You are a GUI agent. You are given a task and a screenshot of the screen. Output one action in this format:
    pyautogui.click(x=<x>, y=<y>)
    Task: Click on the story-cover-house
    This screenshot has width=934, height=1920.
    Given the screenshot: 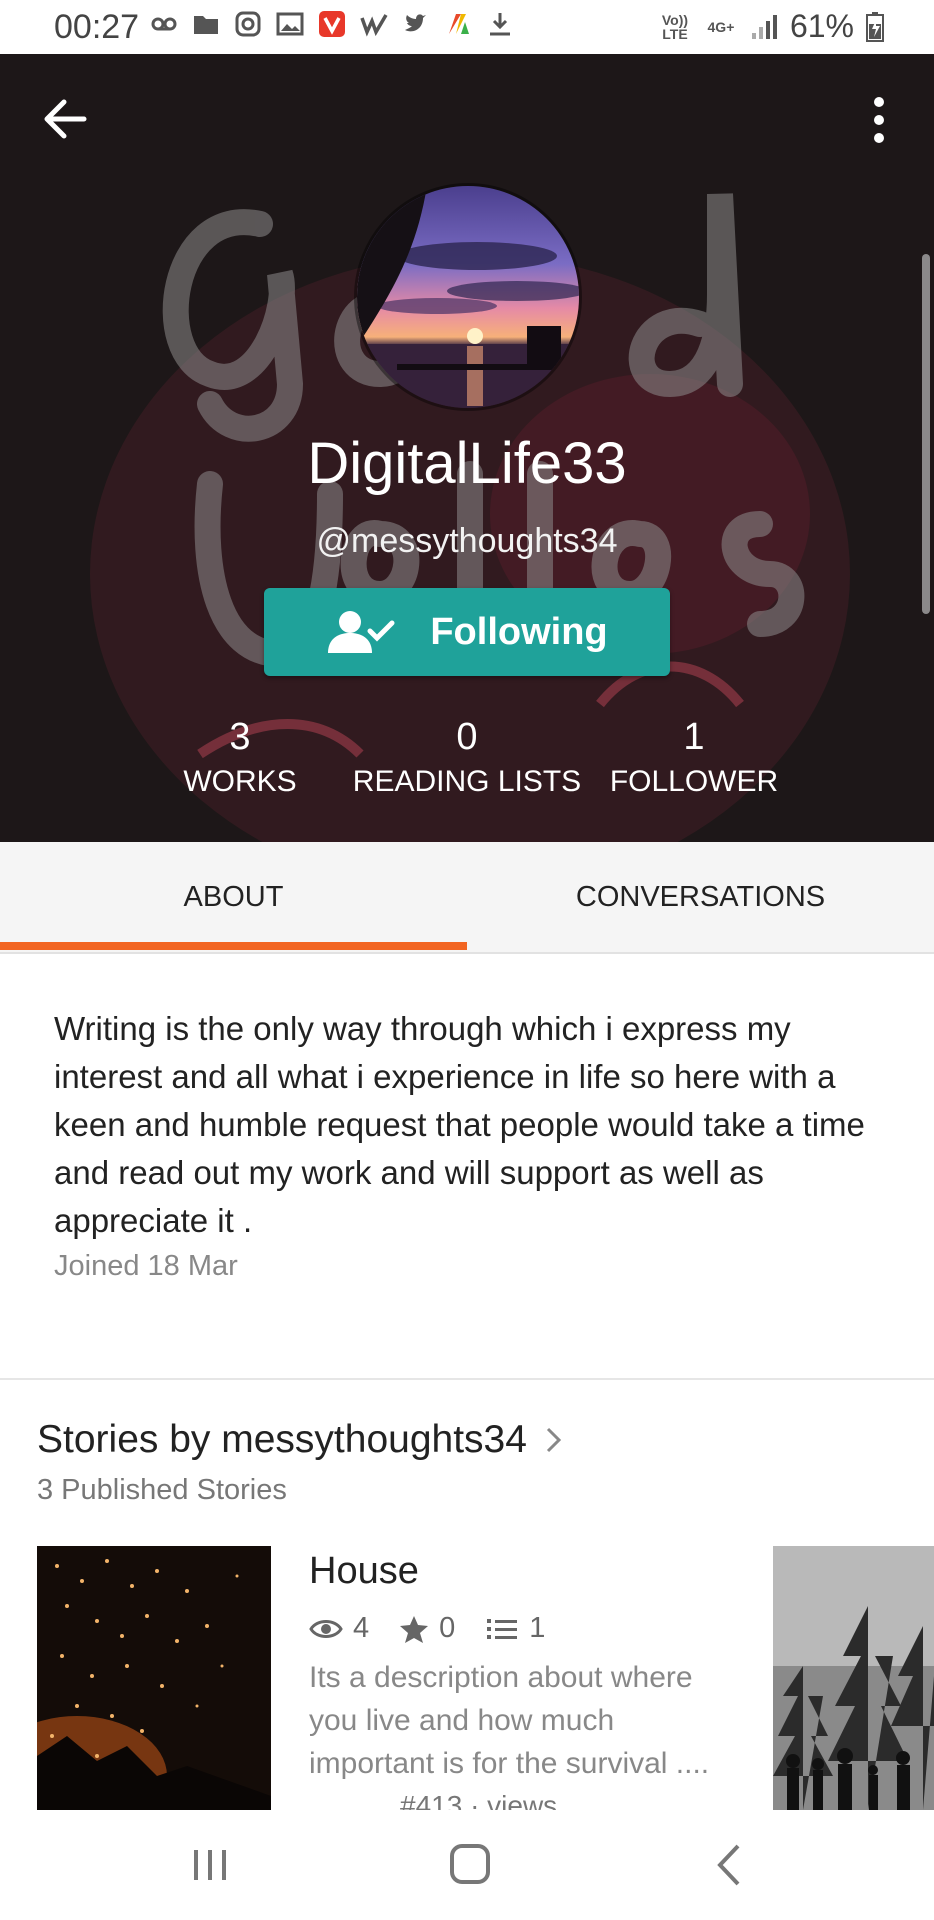 What is the action you would take?
    pyautogui.click(x=154, y=1678)
    